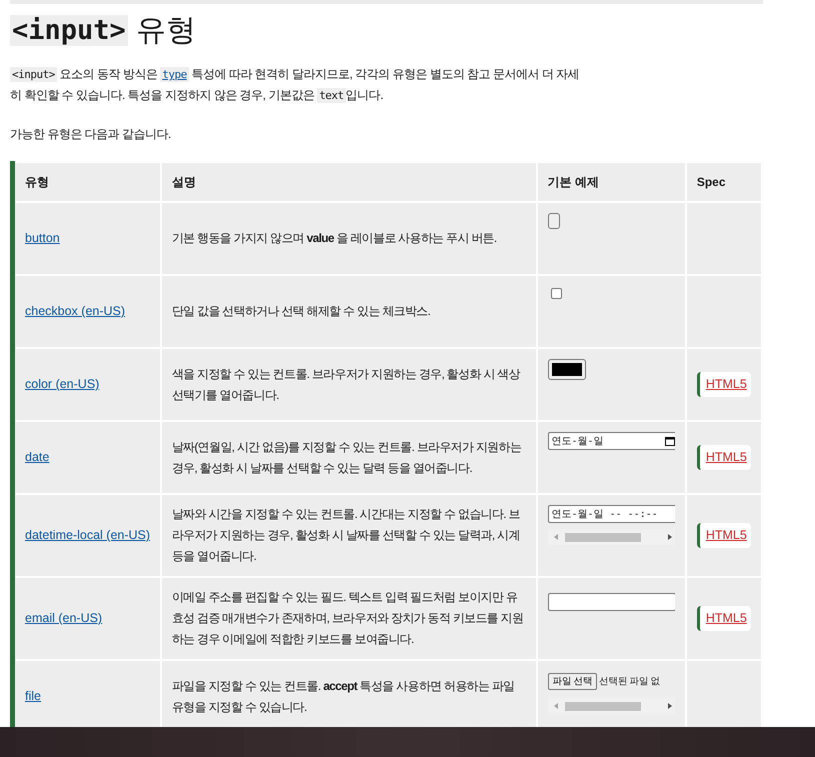 Image resolution: width=815 pixels, height=757 pixels. I want to click on description-text: 날짜와 시간을 지정할 수 있는 컨트롤. 시간대는 지정할 수 없습니다. 브라우저가 지원하는 경우, 활성화 시 날짜를 선택할 수 있는 달력과, 시계 등을 열어줍니다., so click(346, 535).